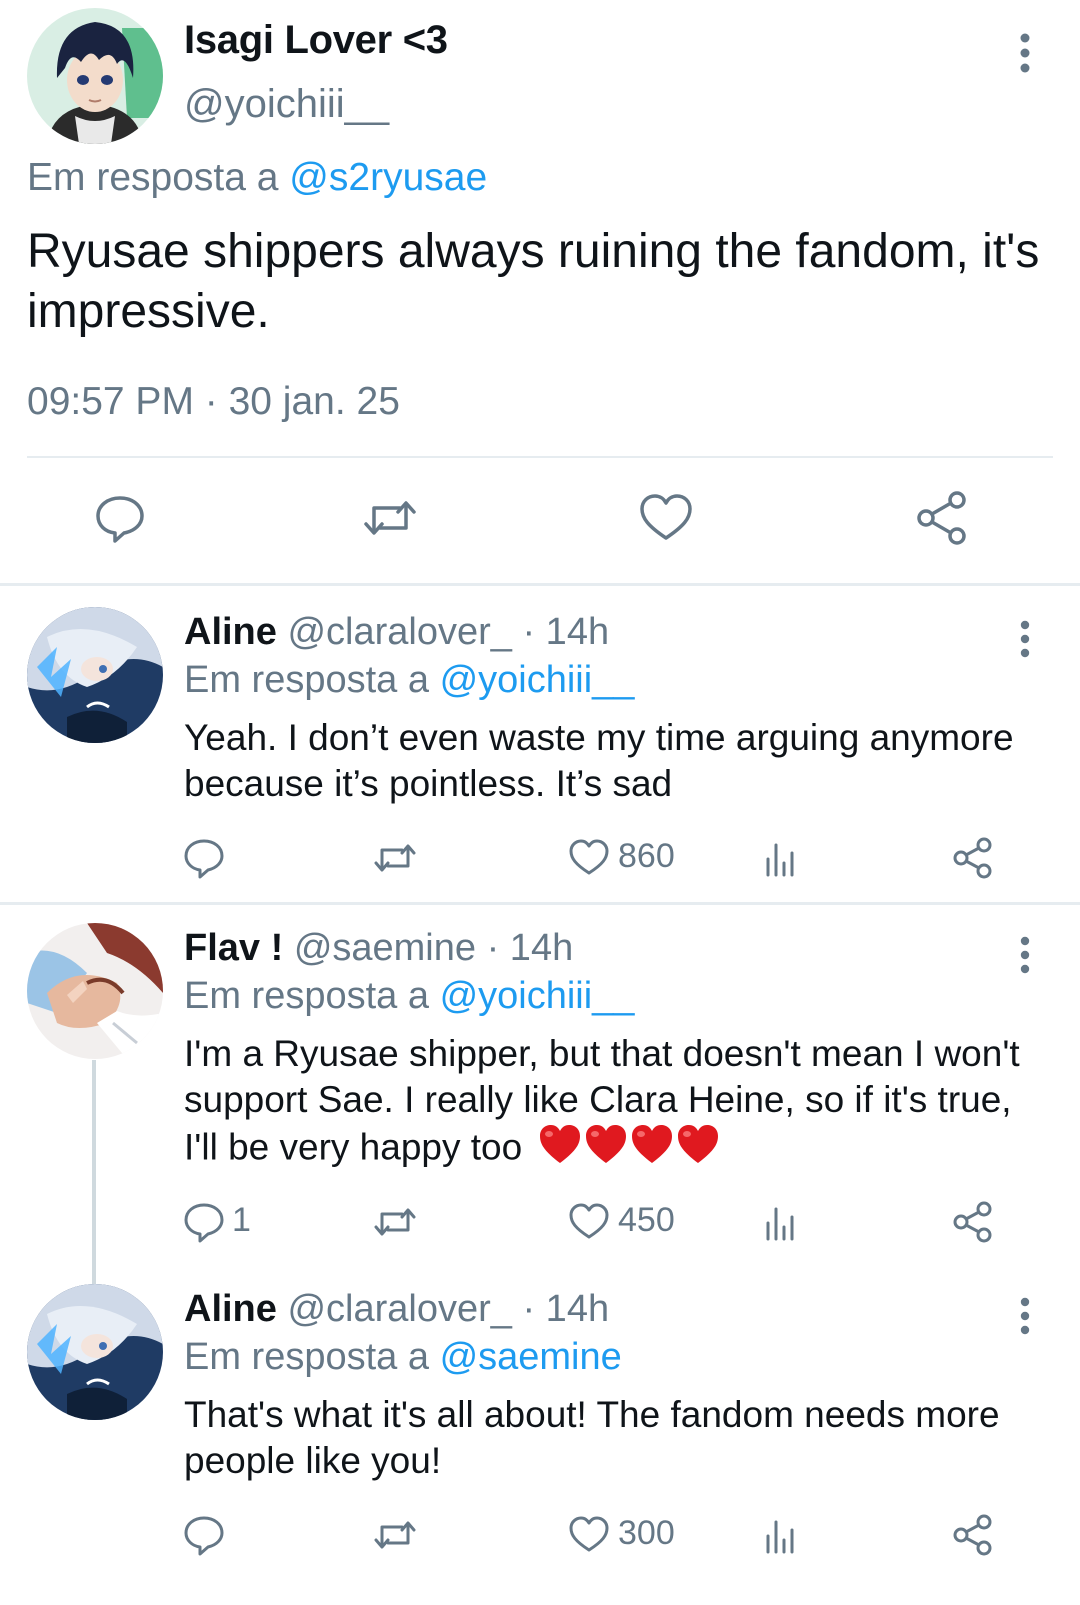 The image size is (1080, 1605). What do you see at coordinates (388, 177) in the screenshot?
I see `reply-target-link: @s2ryusae` at bounding box center [388, 177].